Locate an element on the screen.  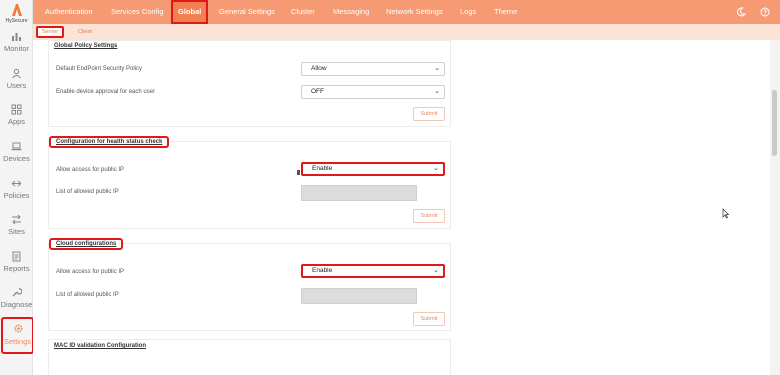
health-check-submit-button: Submit is located at coordinates (429, 216).